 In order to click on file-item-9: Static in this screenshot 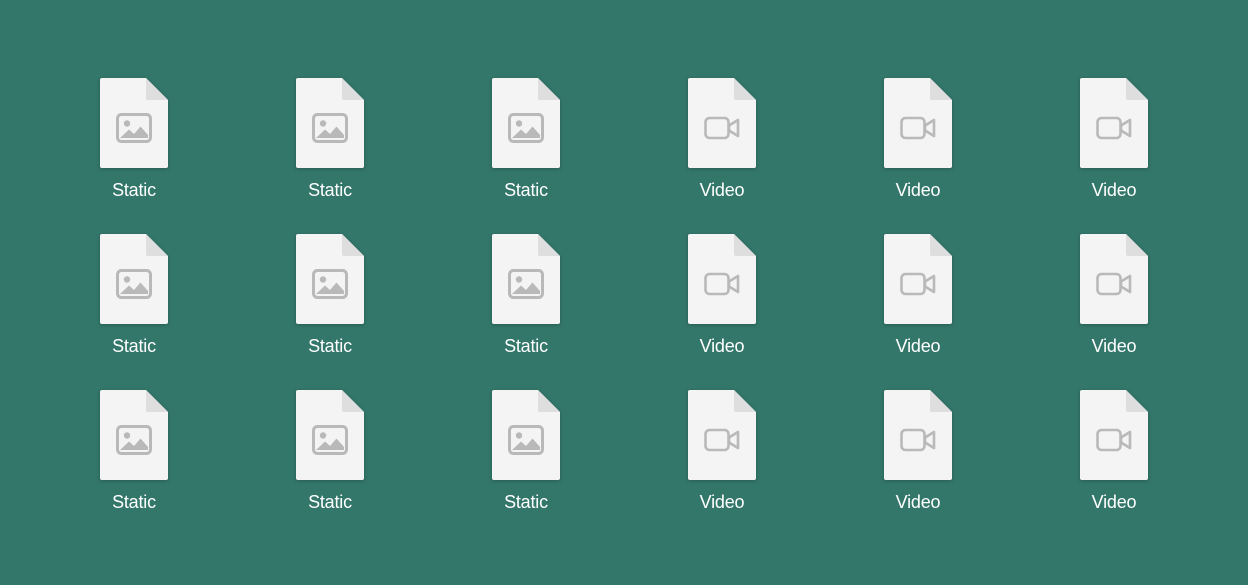, I will do `click(526, 304)`.